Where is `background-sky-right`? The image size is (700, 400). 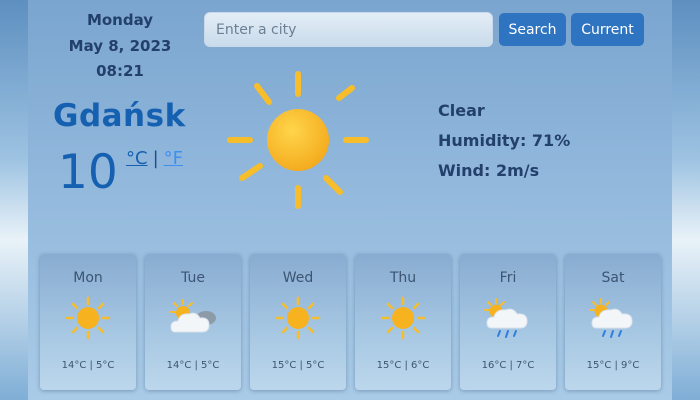
background-sky-right is located at coordinates (686, 200).